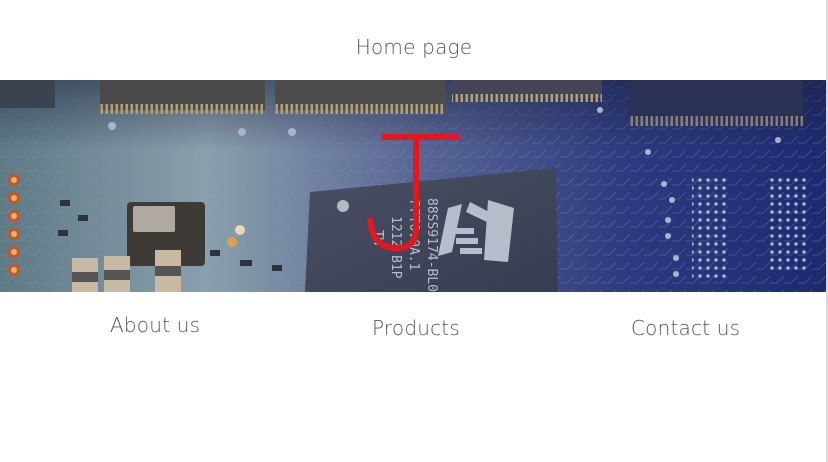  I want to click on contact-us-link: Contact us, so click(685, 328).